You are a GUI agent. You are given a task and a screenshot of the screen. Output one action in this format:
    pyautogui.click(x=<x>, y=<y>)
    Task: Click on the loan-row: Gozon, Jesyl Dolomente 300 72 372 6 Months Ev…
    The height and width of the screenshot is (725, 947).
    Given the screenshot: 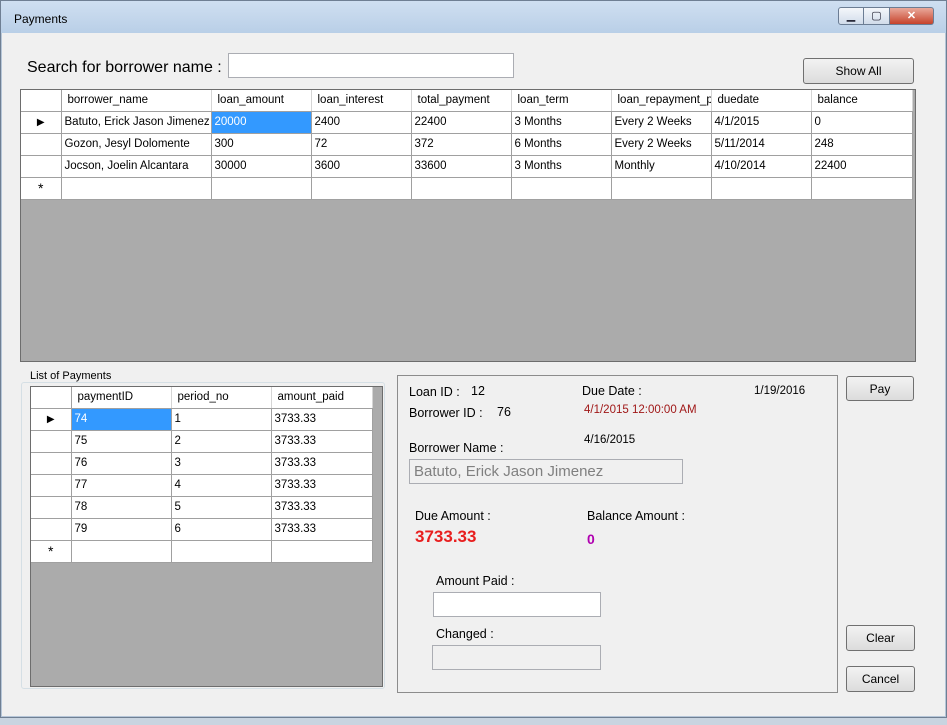 What is the action you would take?
    pyautogui.click(x=467, y=144)
    